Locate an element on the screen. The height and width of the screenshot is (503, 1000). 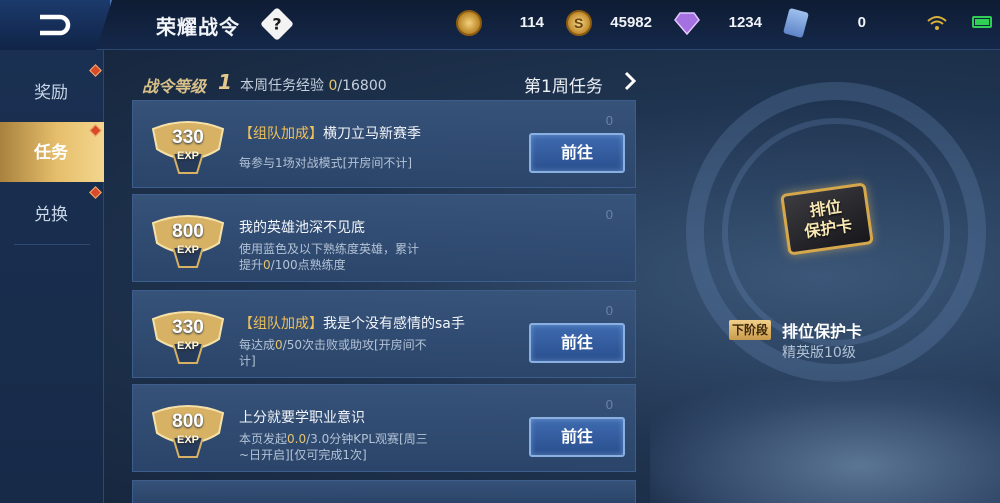
background-clouds is located at coordinates (825, 441).